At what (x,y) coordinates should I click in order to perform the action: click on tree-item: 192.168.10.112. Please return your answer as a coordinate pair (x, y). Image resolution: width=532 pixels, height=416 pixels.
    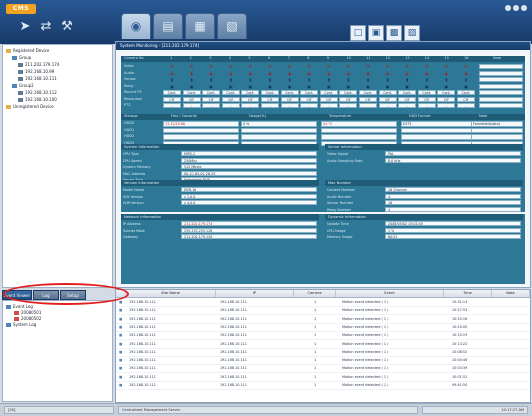
    Looking at the image, I should click on (37, 93).